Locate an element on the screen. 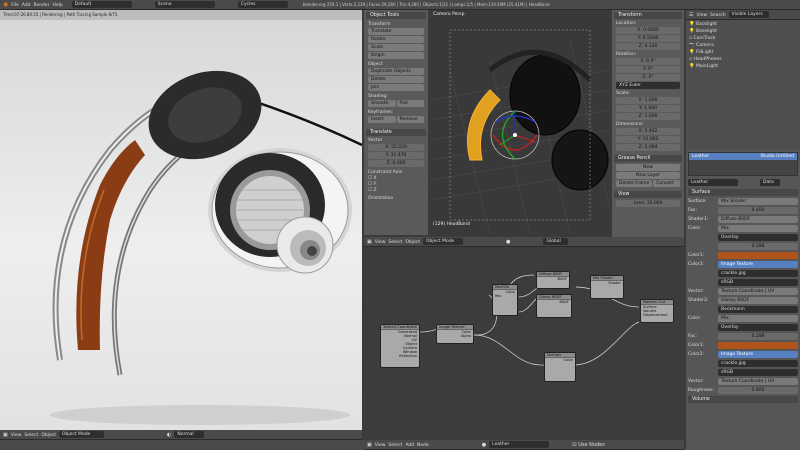 Image resolution: width=800 pixels, height=450 pixels. axis-x-checkbox: ☐ X is located at coordinates (396, 178).